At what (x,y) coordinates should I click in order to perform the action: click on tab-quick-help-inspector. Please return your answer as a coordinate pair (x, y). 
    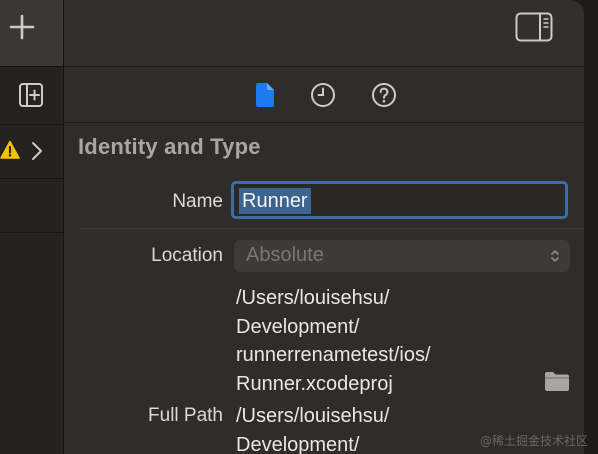
    Looking at the image, I should click on (384, 95).